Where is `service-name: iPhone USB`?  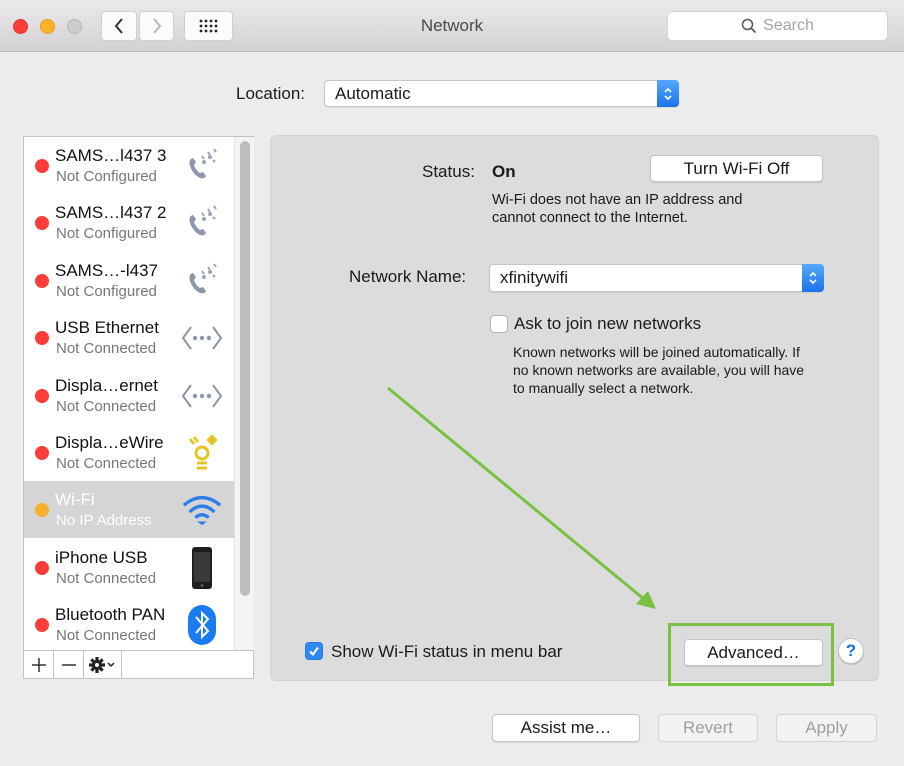
service-name: iPhone USB is located at coordinates (101, 557).